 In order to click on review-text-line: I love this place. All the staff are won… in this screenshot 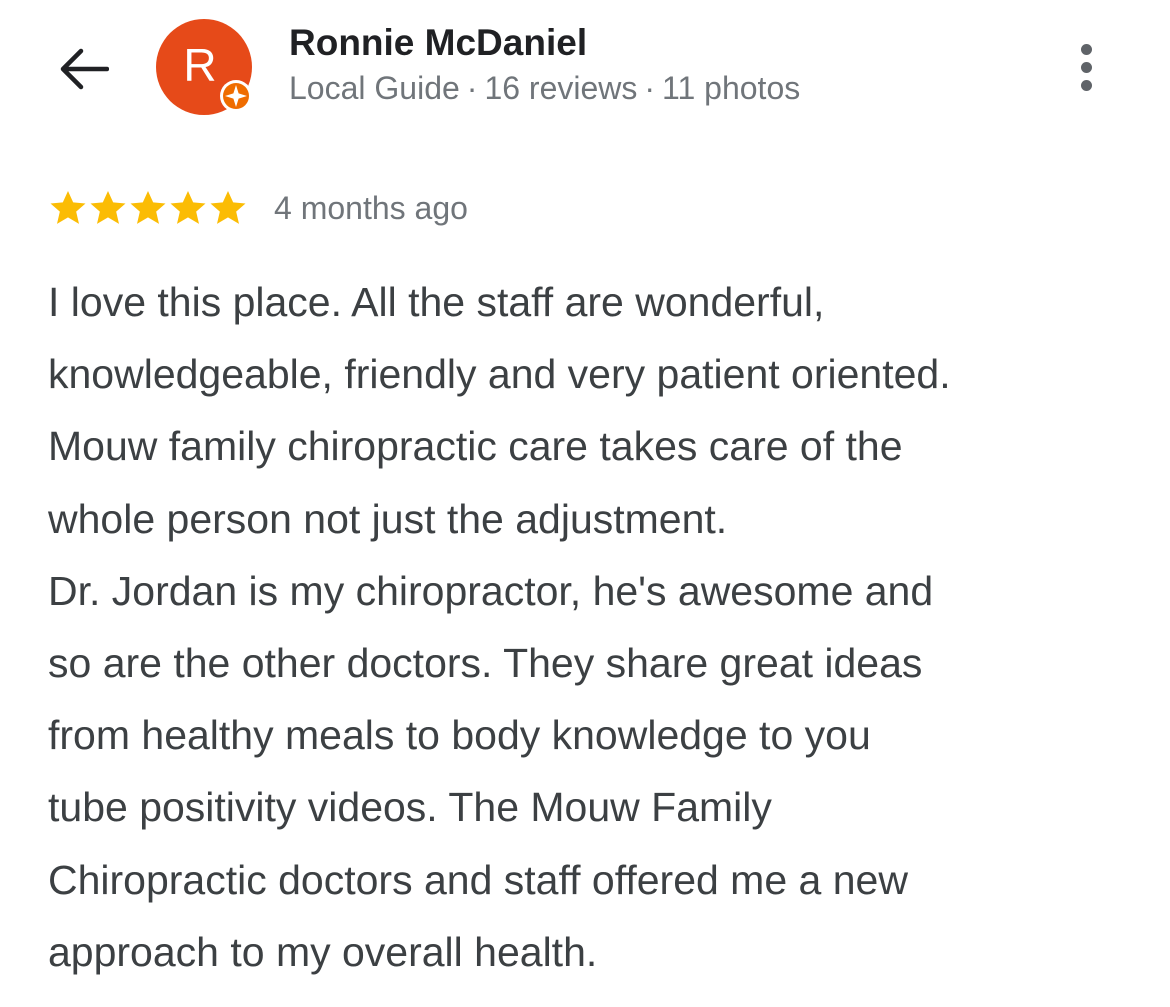, I will do `click(436, 302)`.